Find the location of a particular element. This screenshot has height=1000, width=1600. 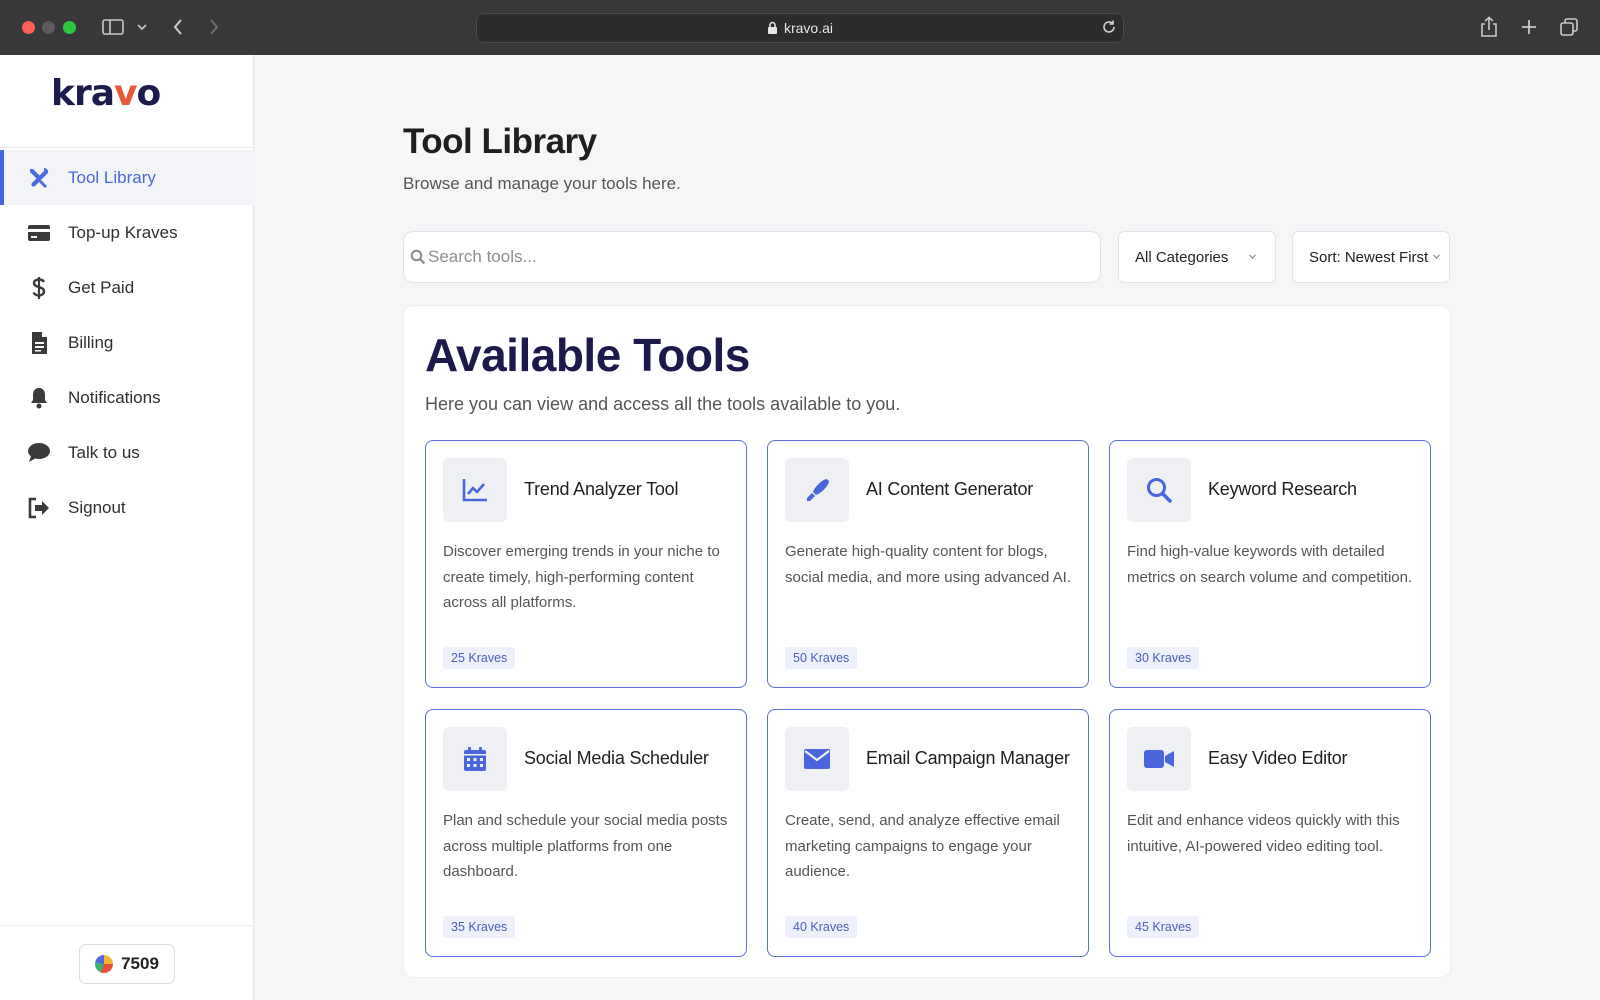

page-title: Tool Library is located at coordinates (500, 141).